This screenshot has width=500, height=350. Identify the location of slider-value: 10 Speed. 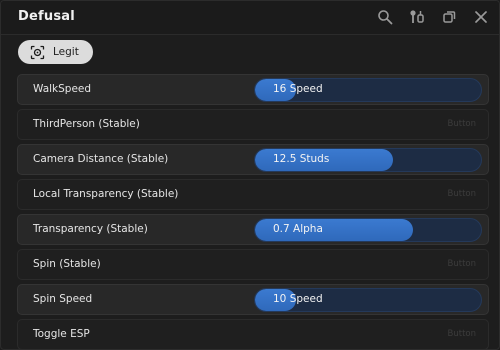
(298, 299).